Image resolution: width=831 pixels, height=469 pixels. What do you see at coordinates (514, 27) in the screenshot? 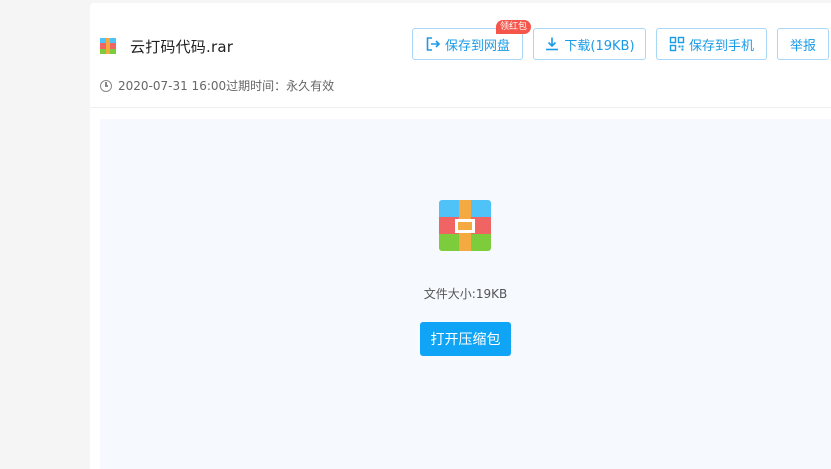
I see `red-packet-badge: 领红包` at bounding box center [514, 27].